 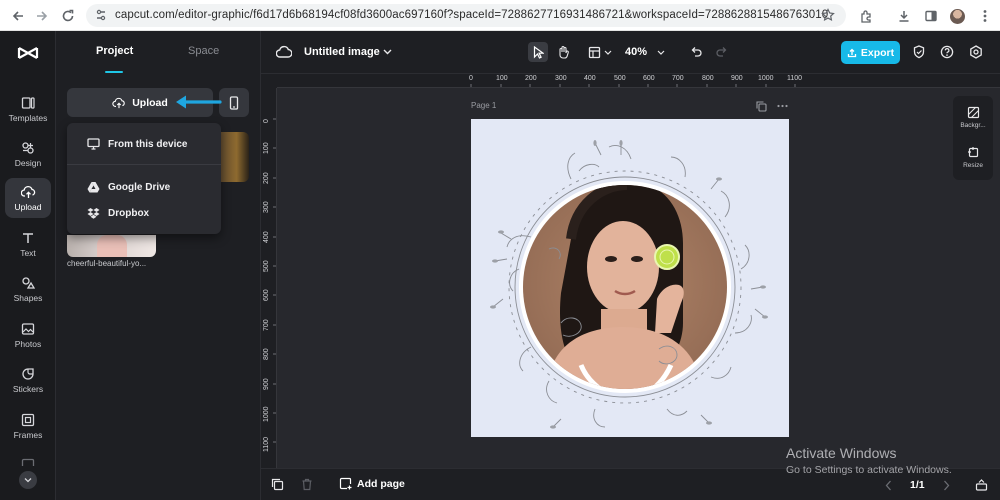 What do you see at coordinates (28, 53) in the screenshot?
I see `capcut-logo-icon` at bounding box center [28, 53].